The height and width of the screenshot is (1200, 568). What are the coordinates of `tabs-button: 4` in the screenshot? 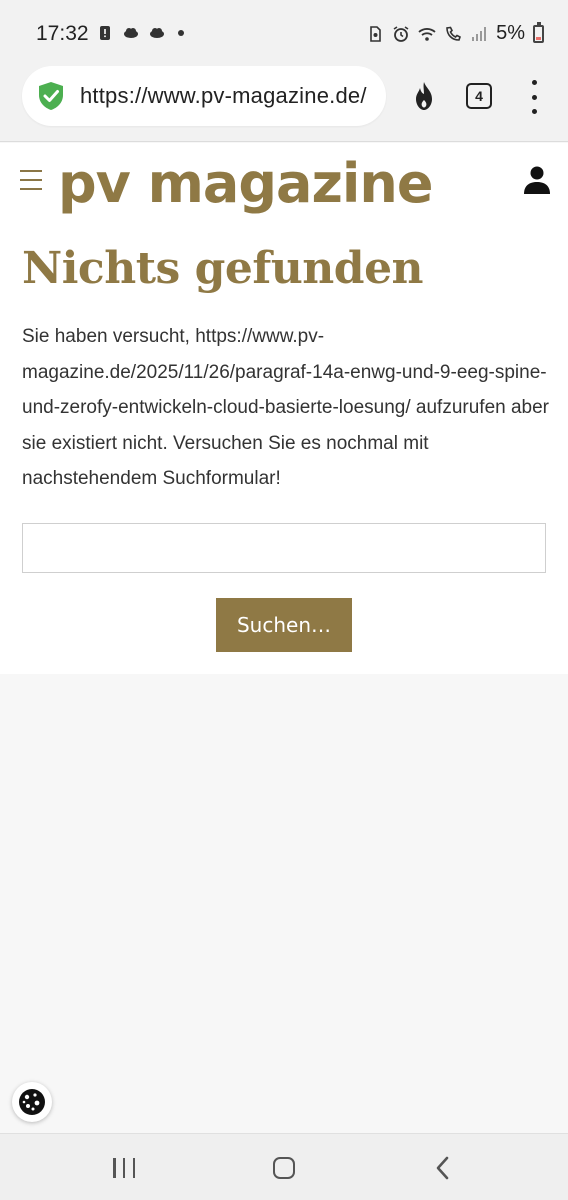 It's located at (479, 96).